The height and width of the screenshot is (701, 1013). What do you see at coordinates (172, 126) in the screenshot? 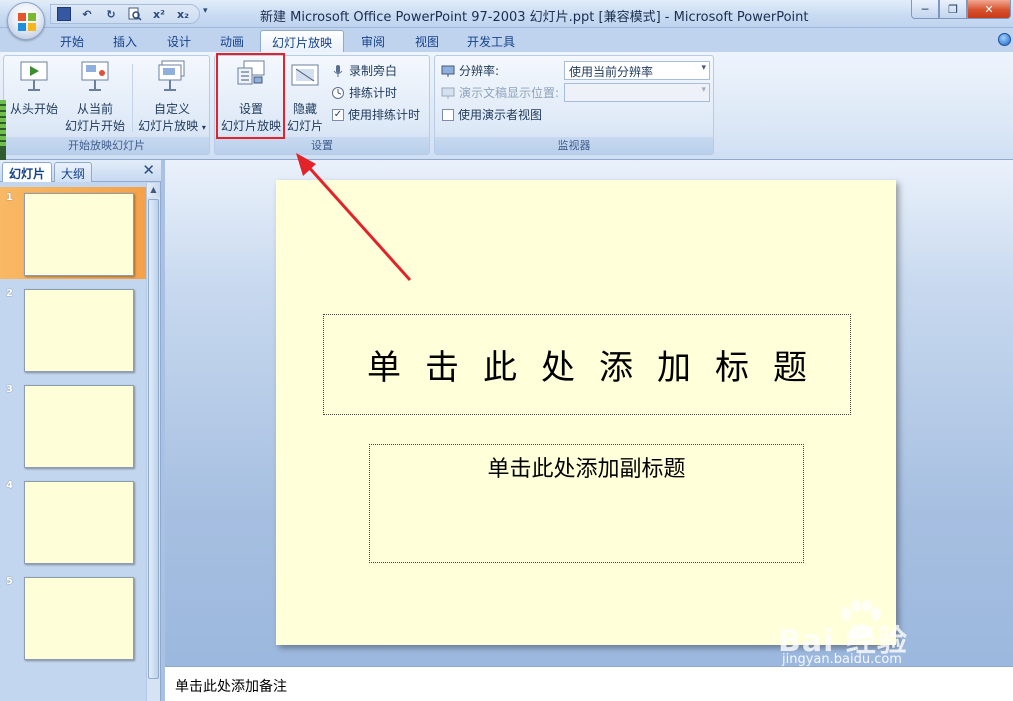
I see `custom-show-label-2: 幻灯片放映 ▾` at bounding box center [172, 126].